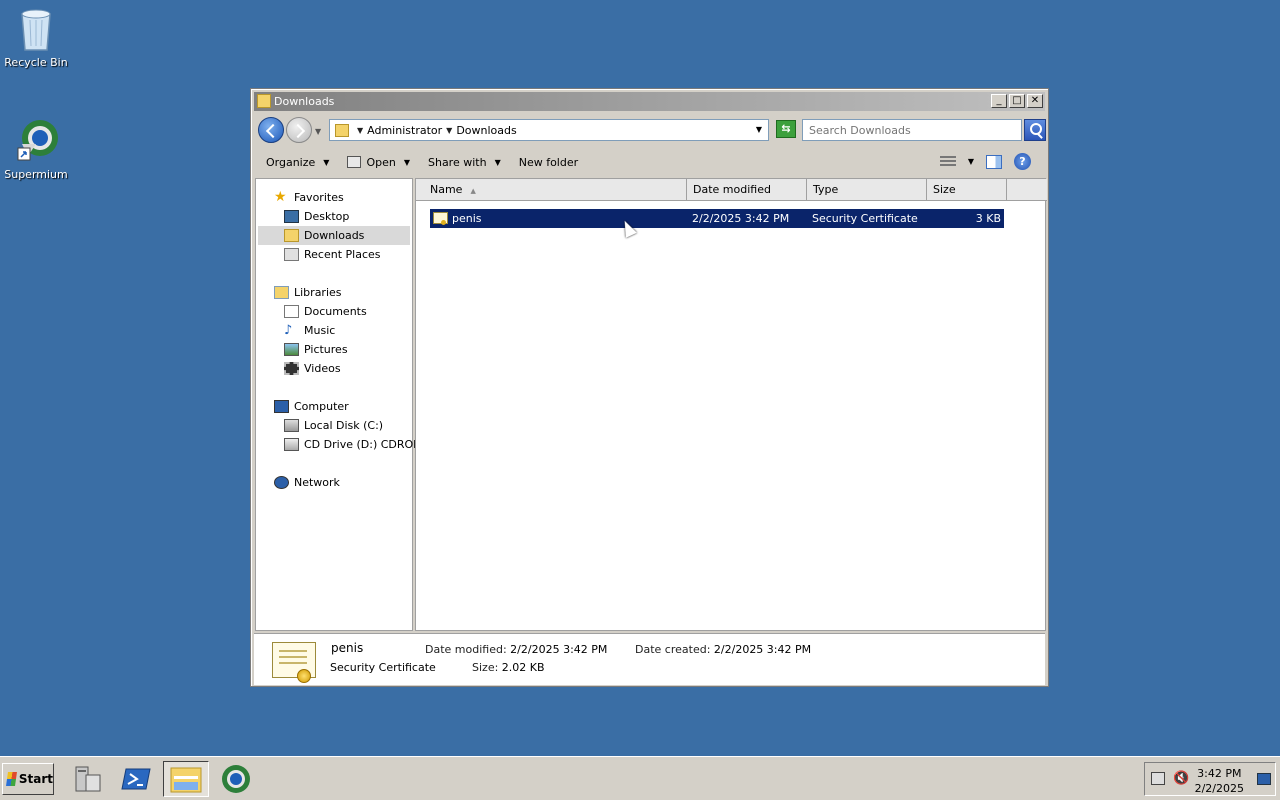  What do you see at coordinates (36, 149) in the screenshot?
I see `desktop-icon-supermium: Supermium` at bounding box center [36, 149].